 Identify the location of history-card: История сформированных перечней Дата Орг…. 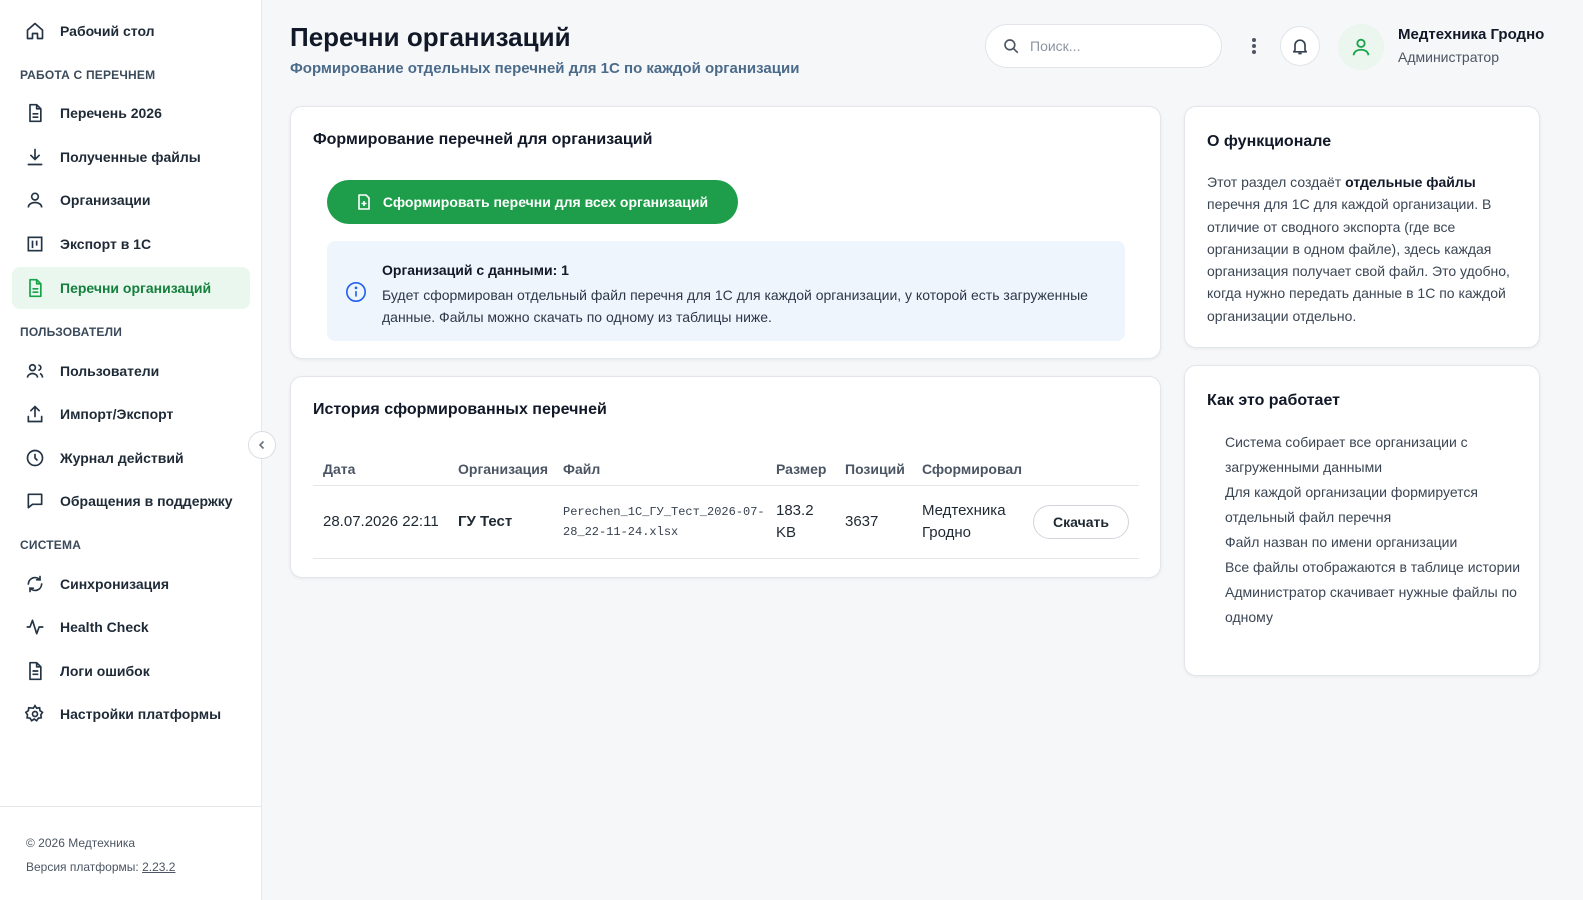
(725, 477).